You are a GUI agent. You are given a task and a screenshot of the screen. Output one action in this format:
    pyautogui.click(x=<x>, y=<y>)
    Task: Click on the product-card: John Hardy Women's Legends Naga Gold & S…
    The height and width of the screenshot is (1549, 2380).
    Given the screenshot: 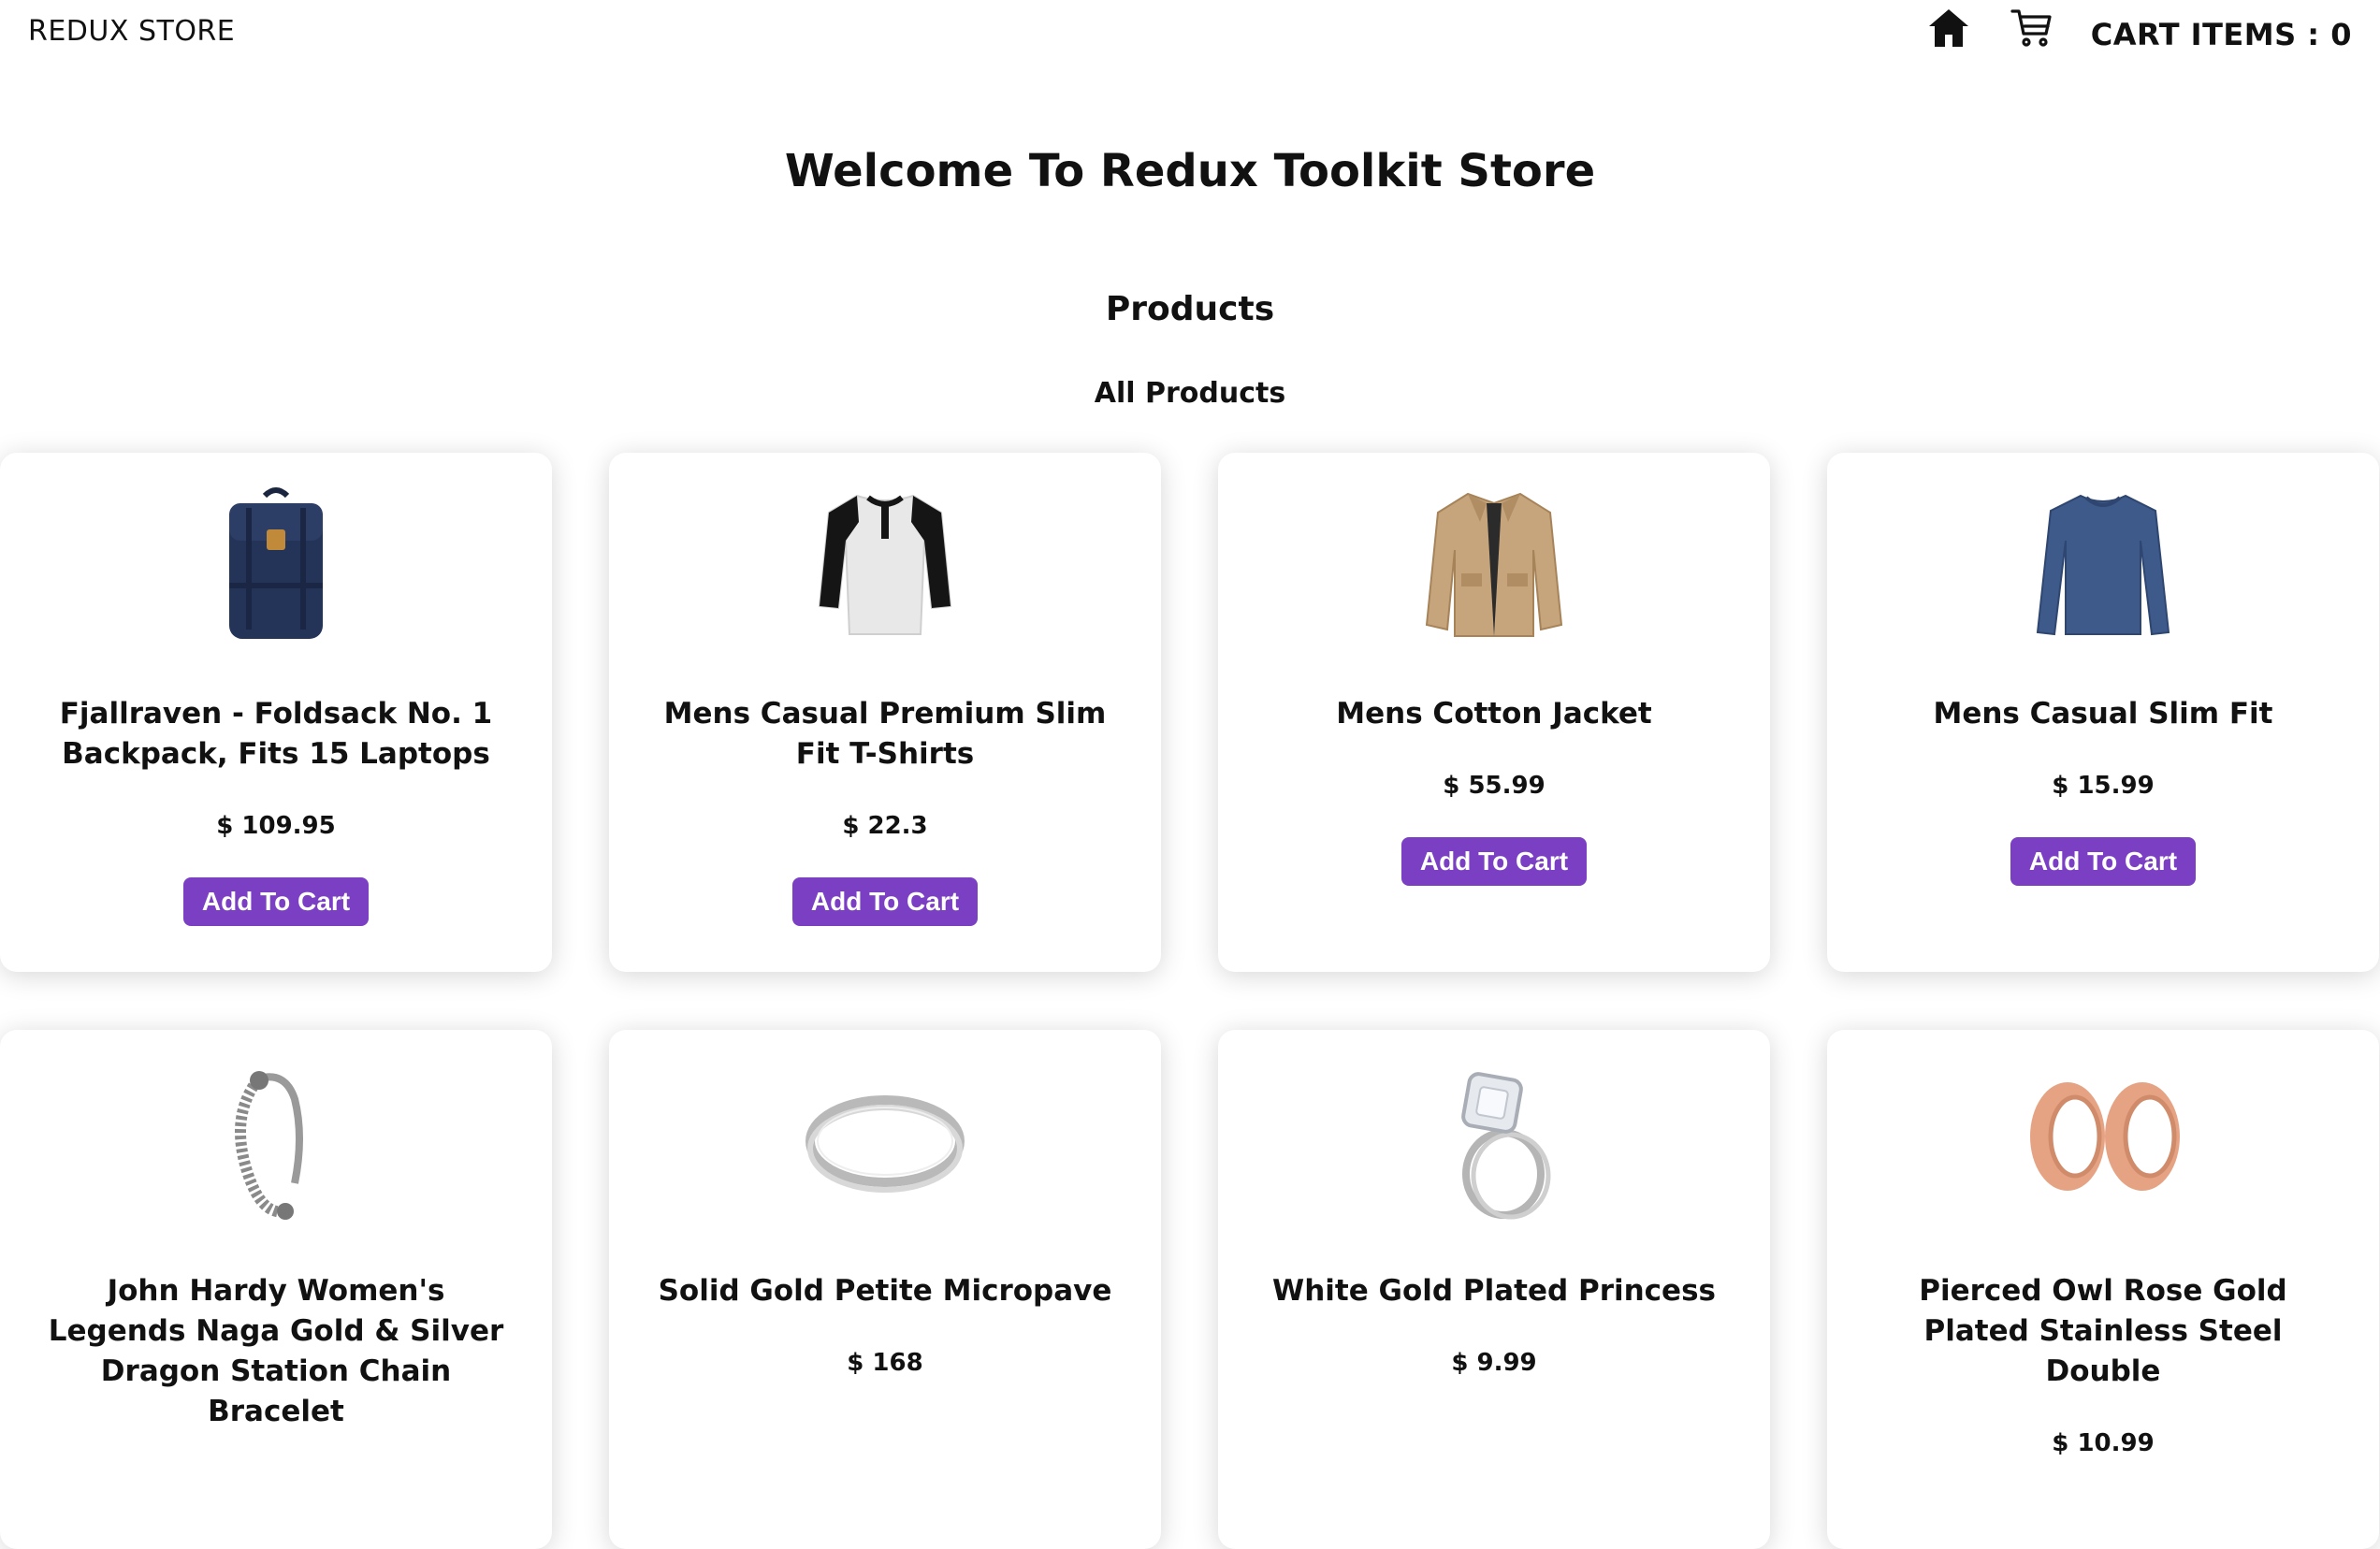 What is the action you would take?
    pyautogui.click(x=276, y=1289)
    